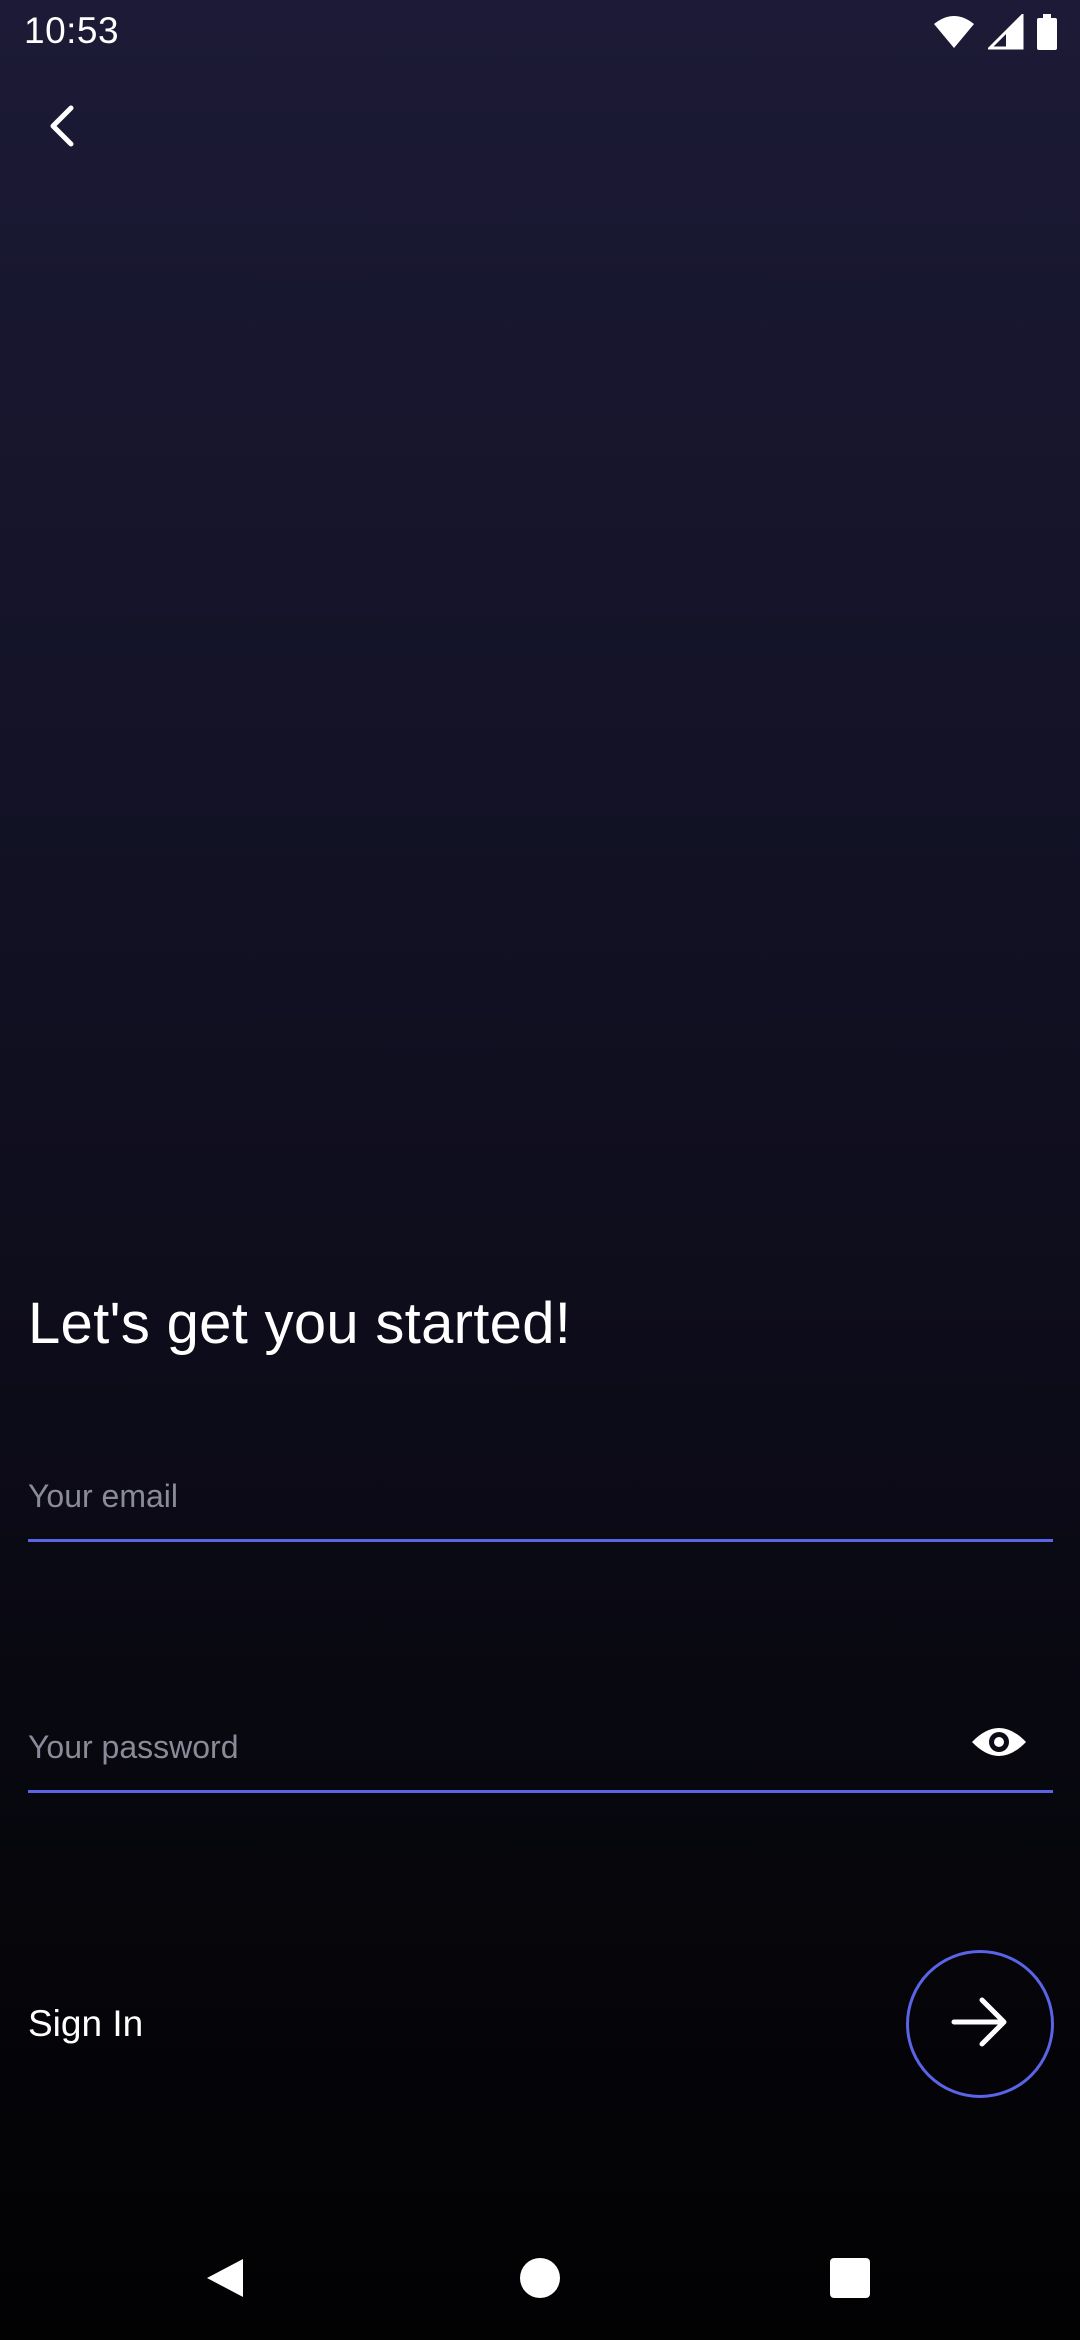  Describe the element at coordinates (1006, 32) in the screenshot. I see `cellular-signal-icon` at that location.